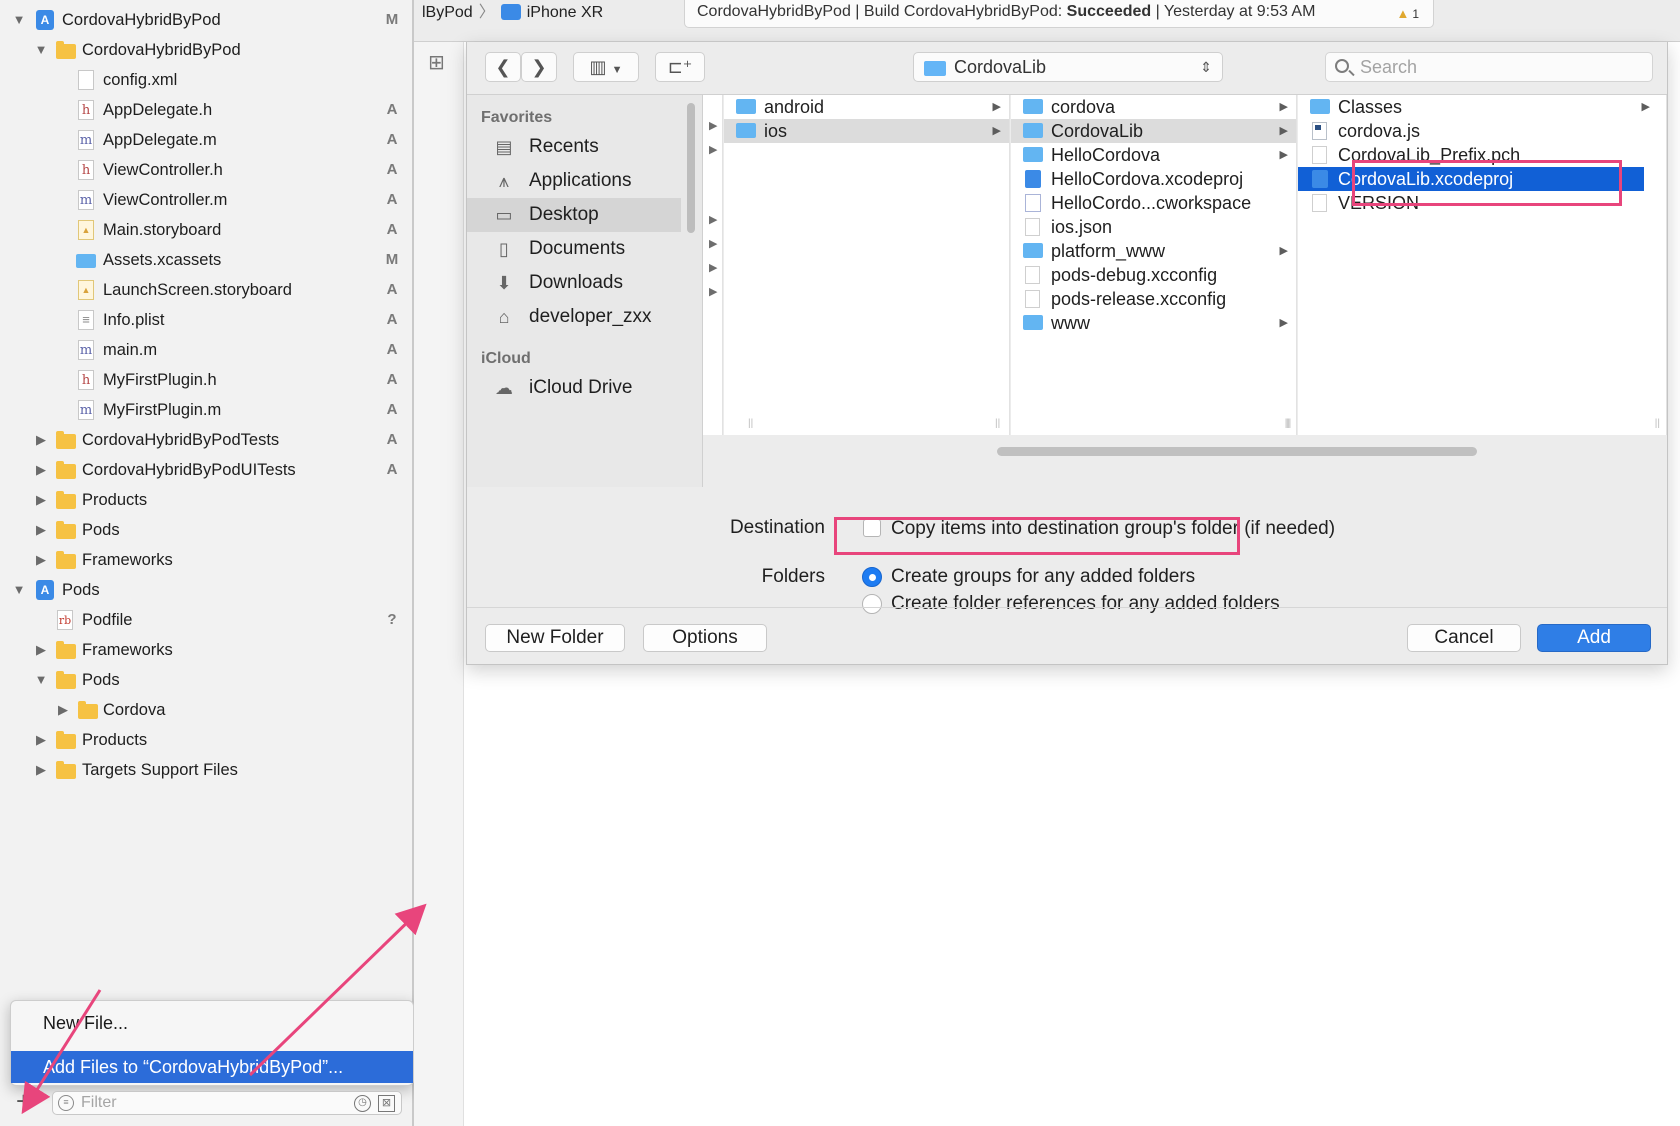 This screenshot has width=1680, height=1126. What do you see at coordinates (539, 67) in the screenshot?
I see `forward-button: ❯` at bounding box center [539, 67].